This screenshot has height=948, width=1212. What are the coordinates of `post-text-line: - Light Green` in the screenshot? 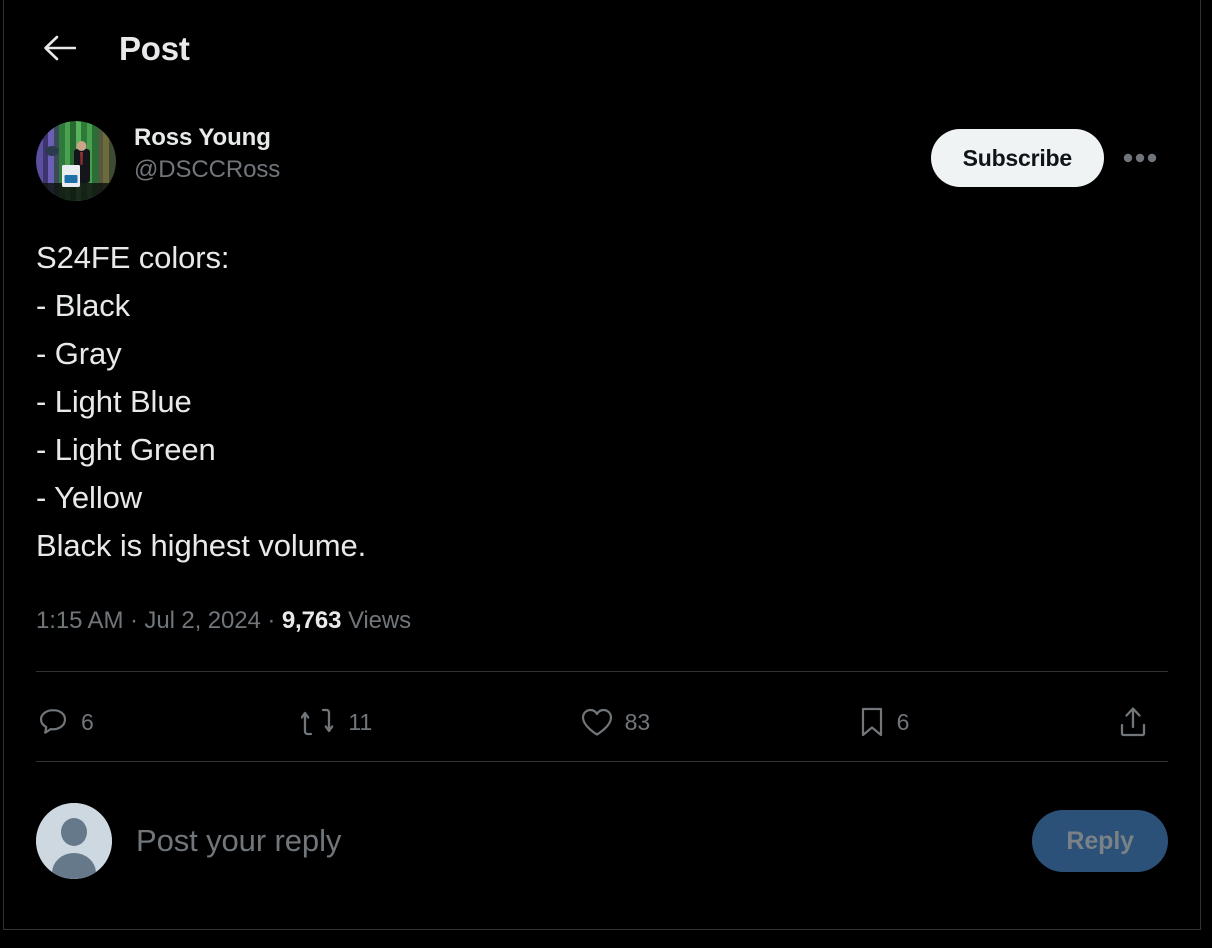 It's located at (126, 449).